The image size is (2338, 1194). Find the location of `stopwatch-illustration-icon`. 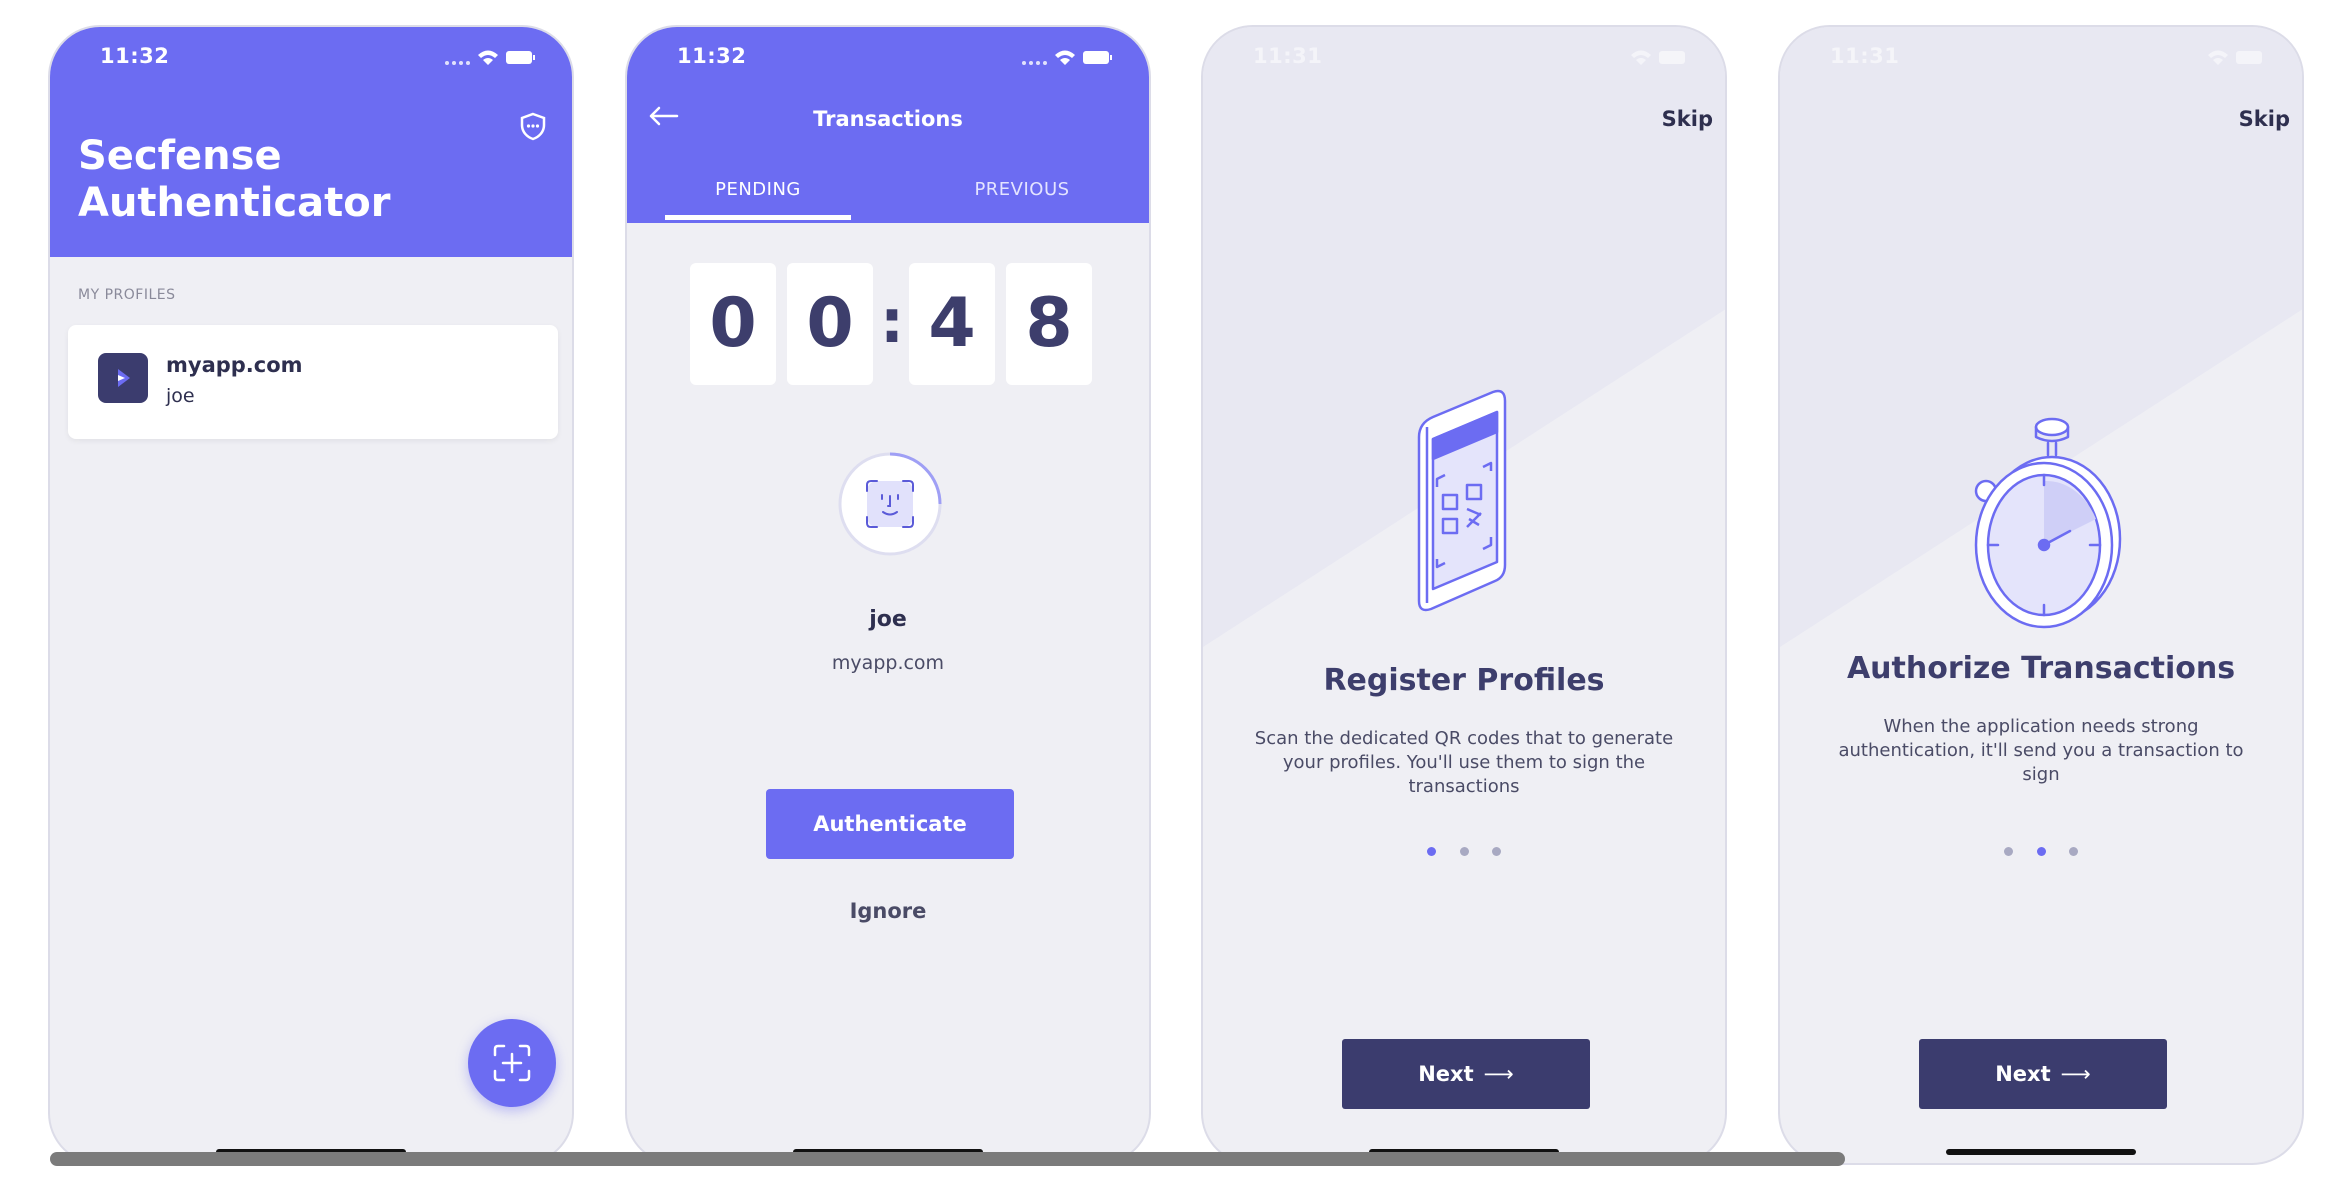

stopwatch-illustration-icon is located at coordinates (2048, 523).